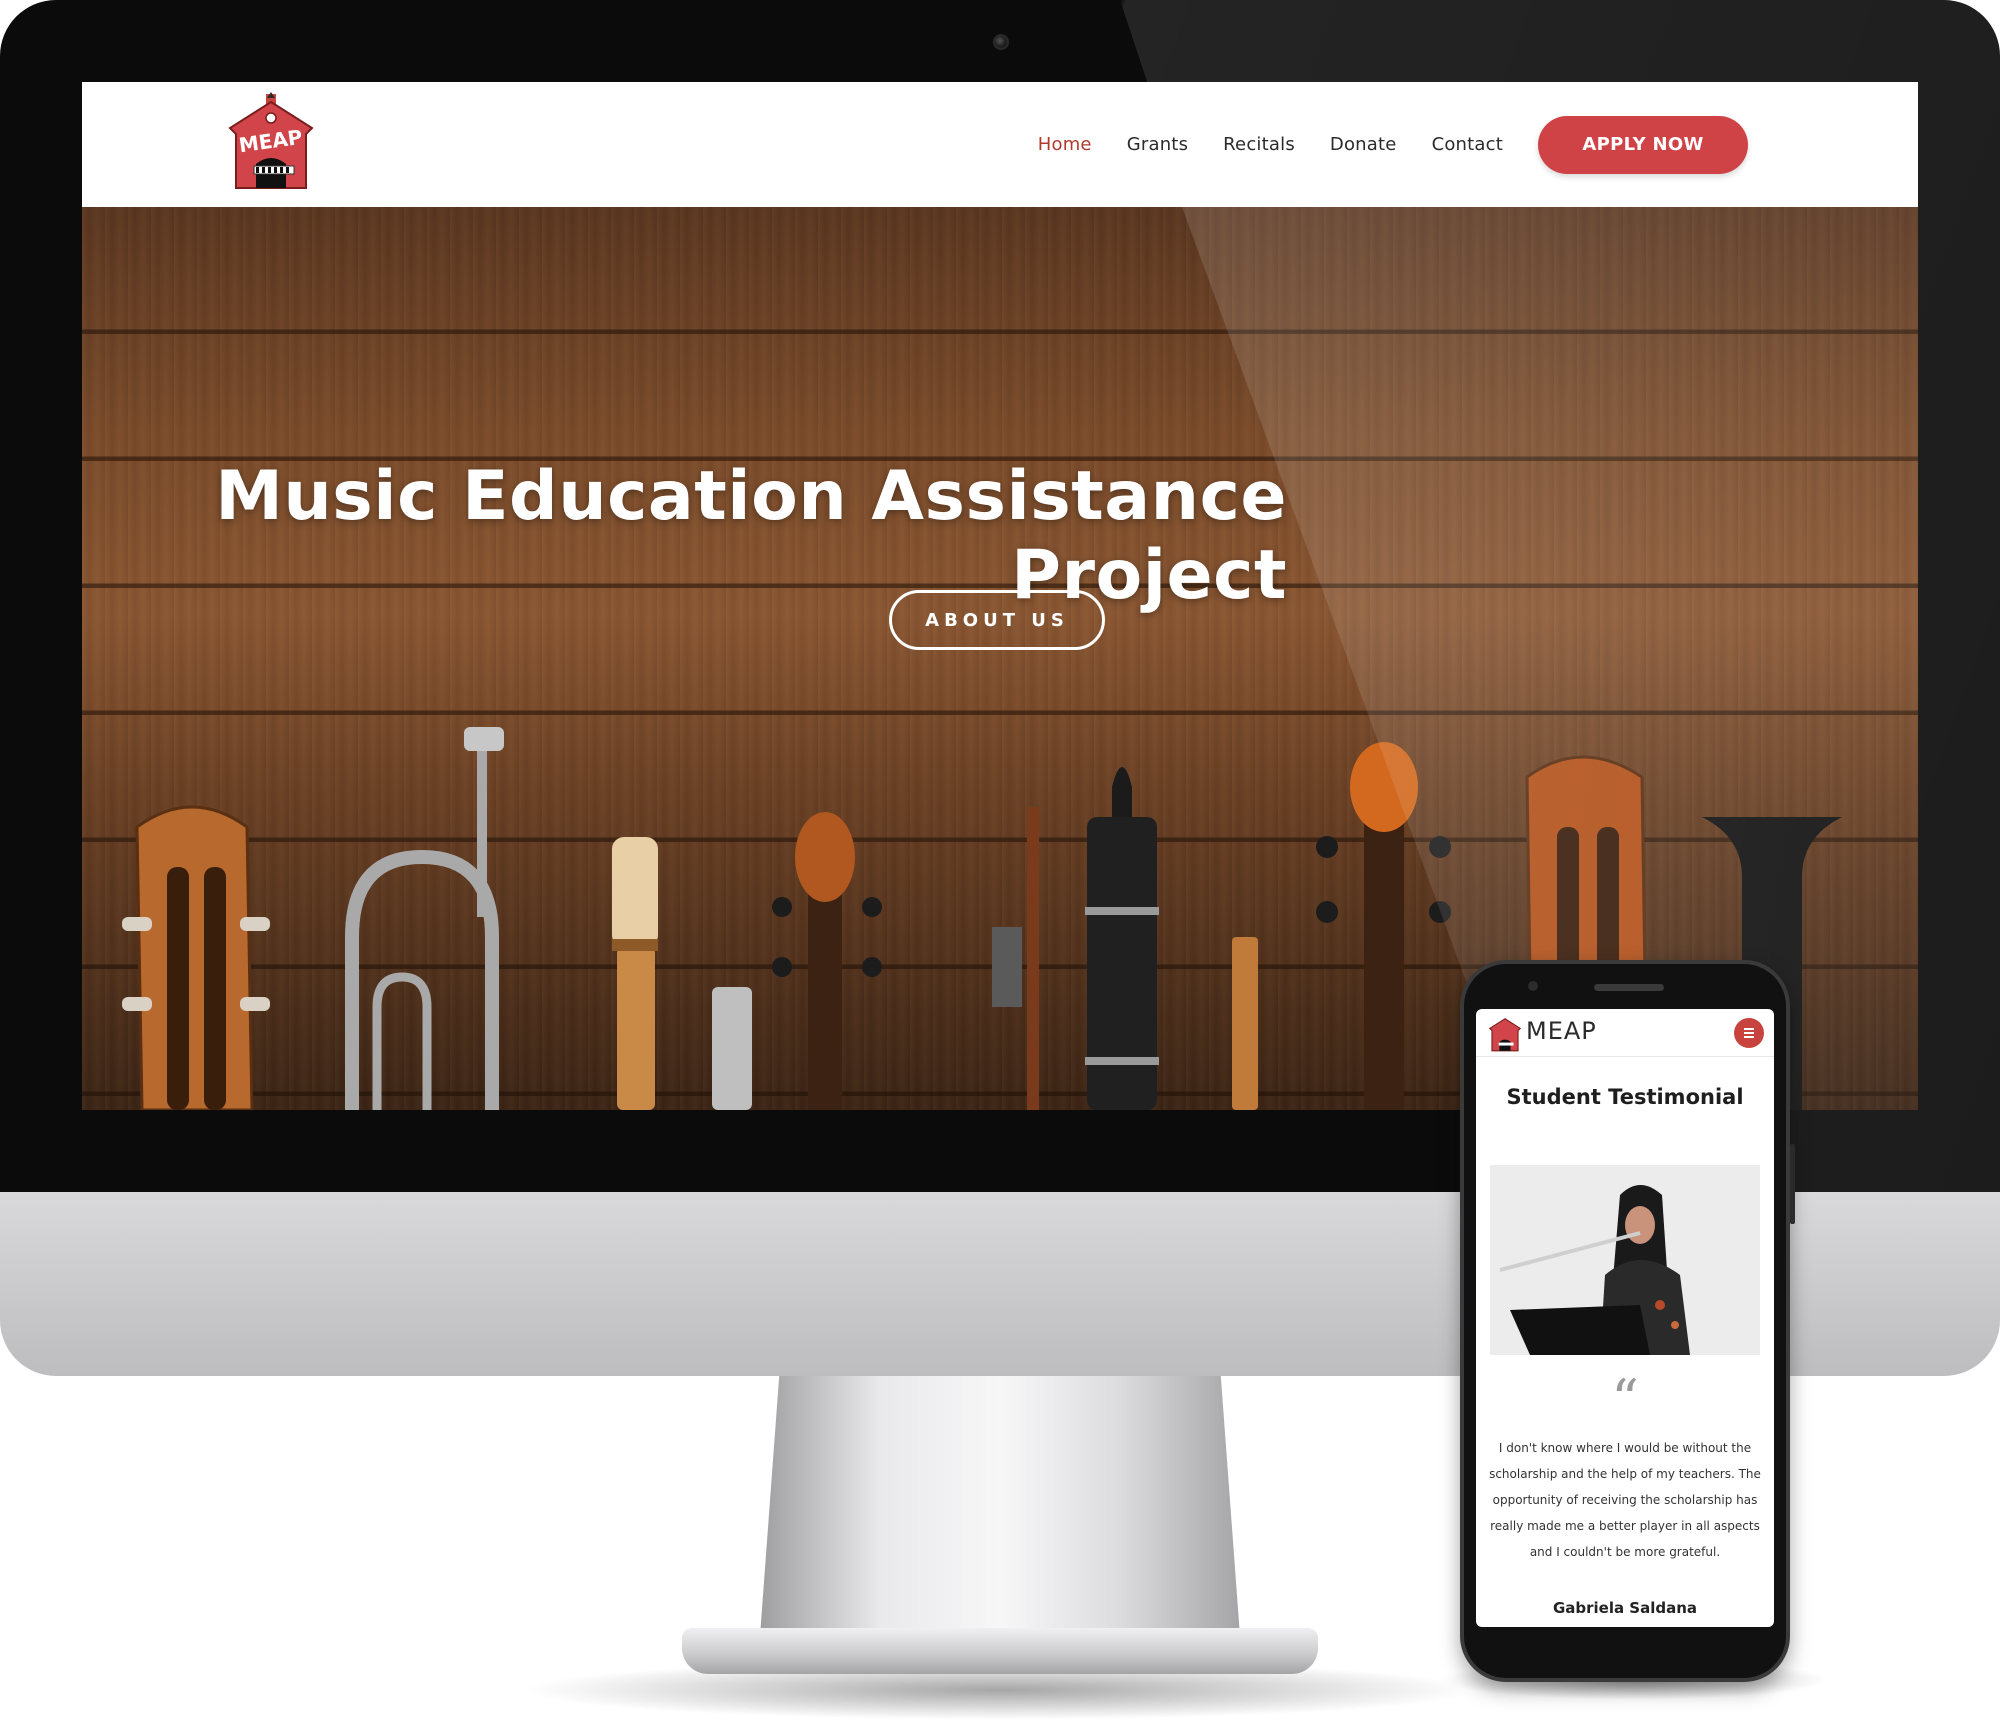 Image resolution: width=2000 pixels, height=1736 pixels. What do you see at coordinates (1467, 144) in the screenshot?
I see `nav-contact: Contact` at bounding box center [1467, 144].